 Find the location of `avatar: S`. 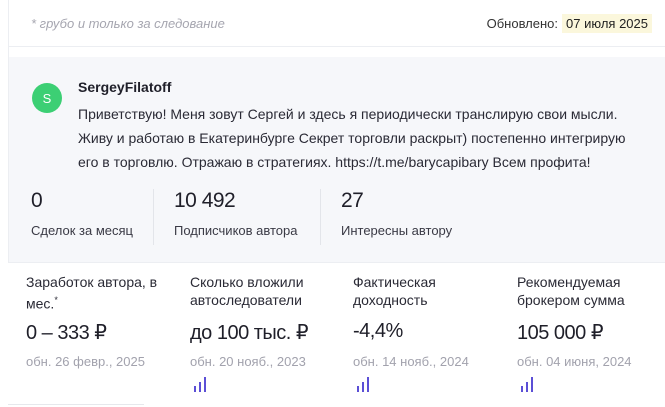

avatar: S is located at coordinates (47, 98).